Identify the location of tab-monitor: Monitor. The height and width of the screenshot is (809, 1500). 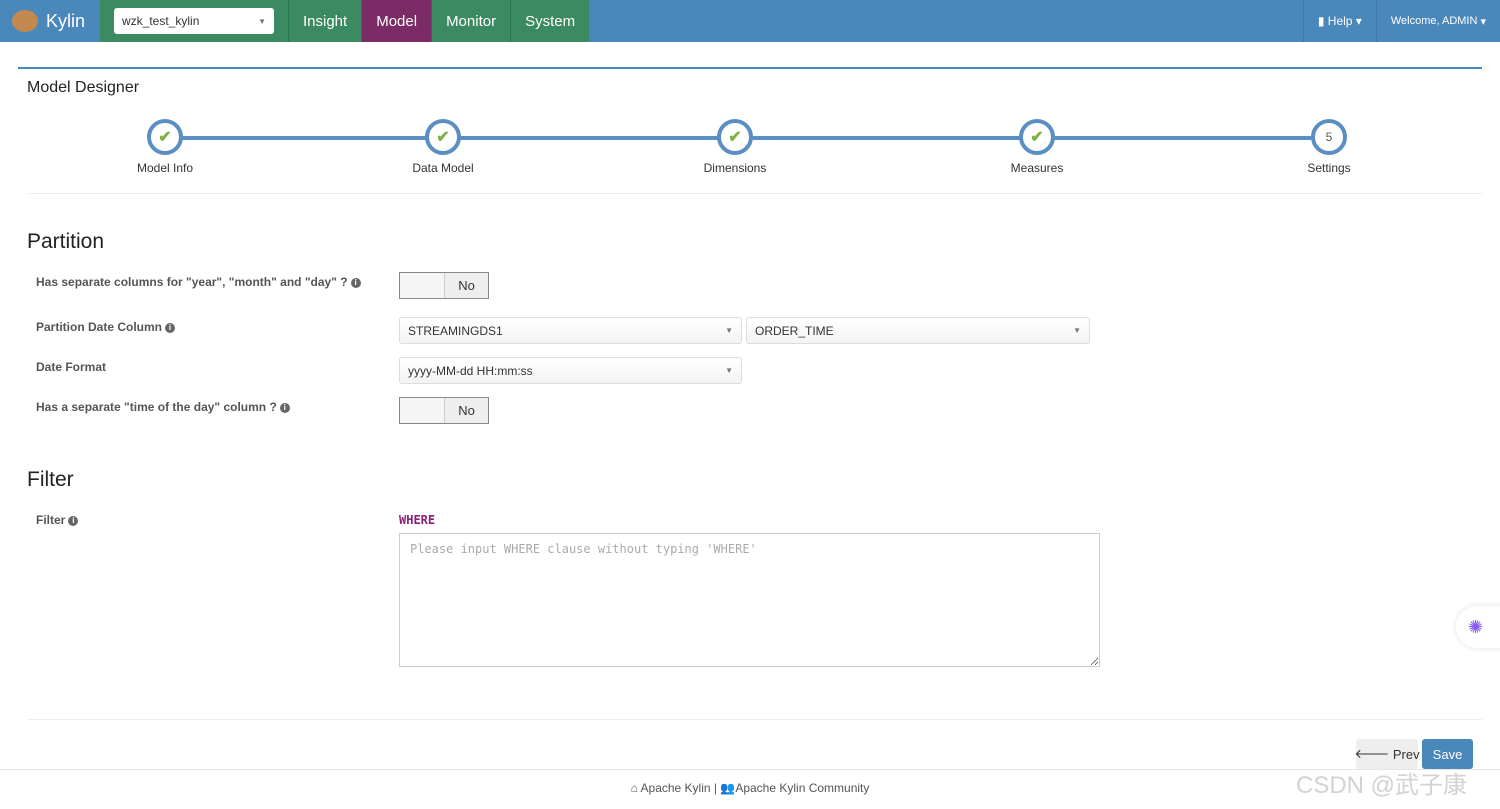
(471, 21).